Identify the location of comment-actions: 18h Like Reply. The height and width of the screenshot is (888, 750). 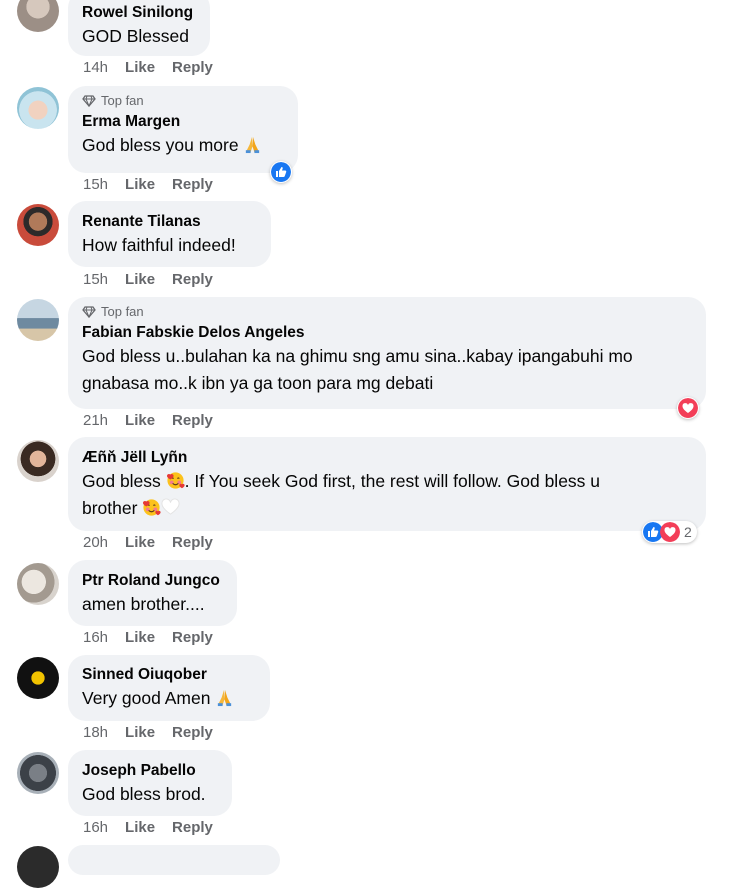
(148, 732).